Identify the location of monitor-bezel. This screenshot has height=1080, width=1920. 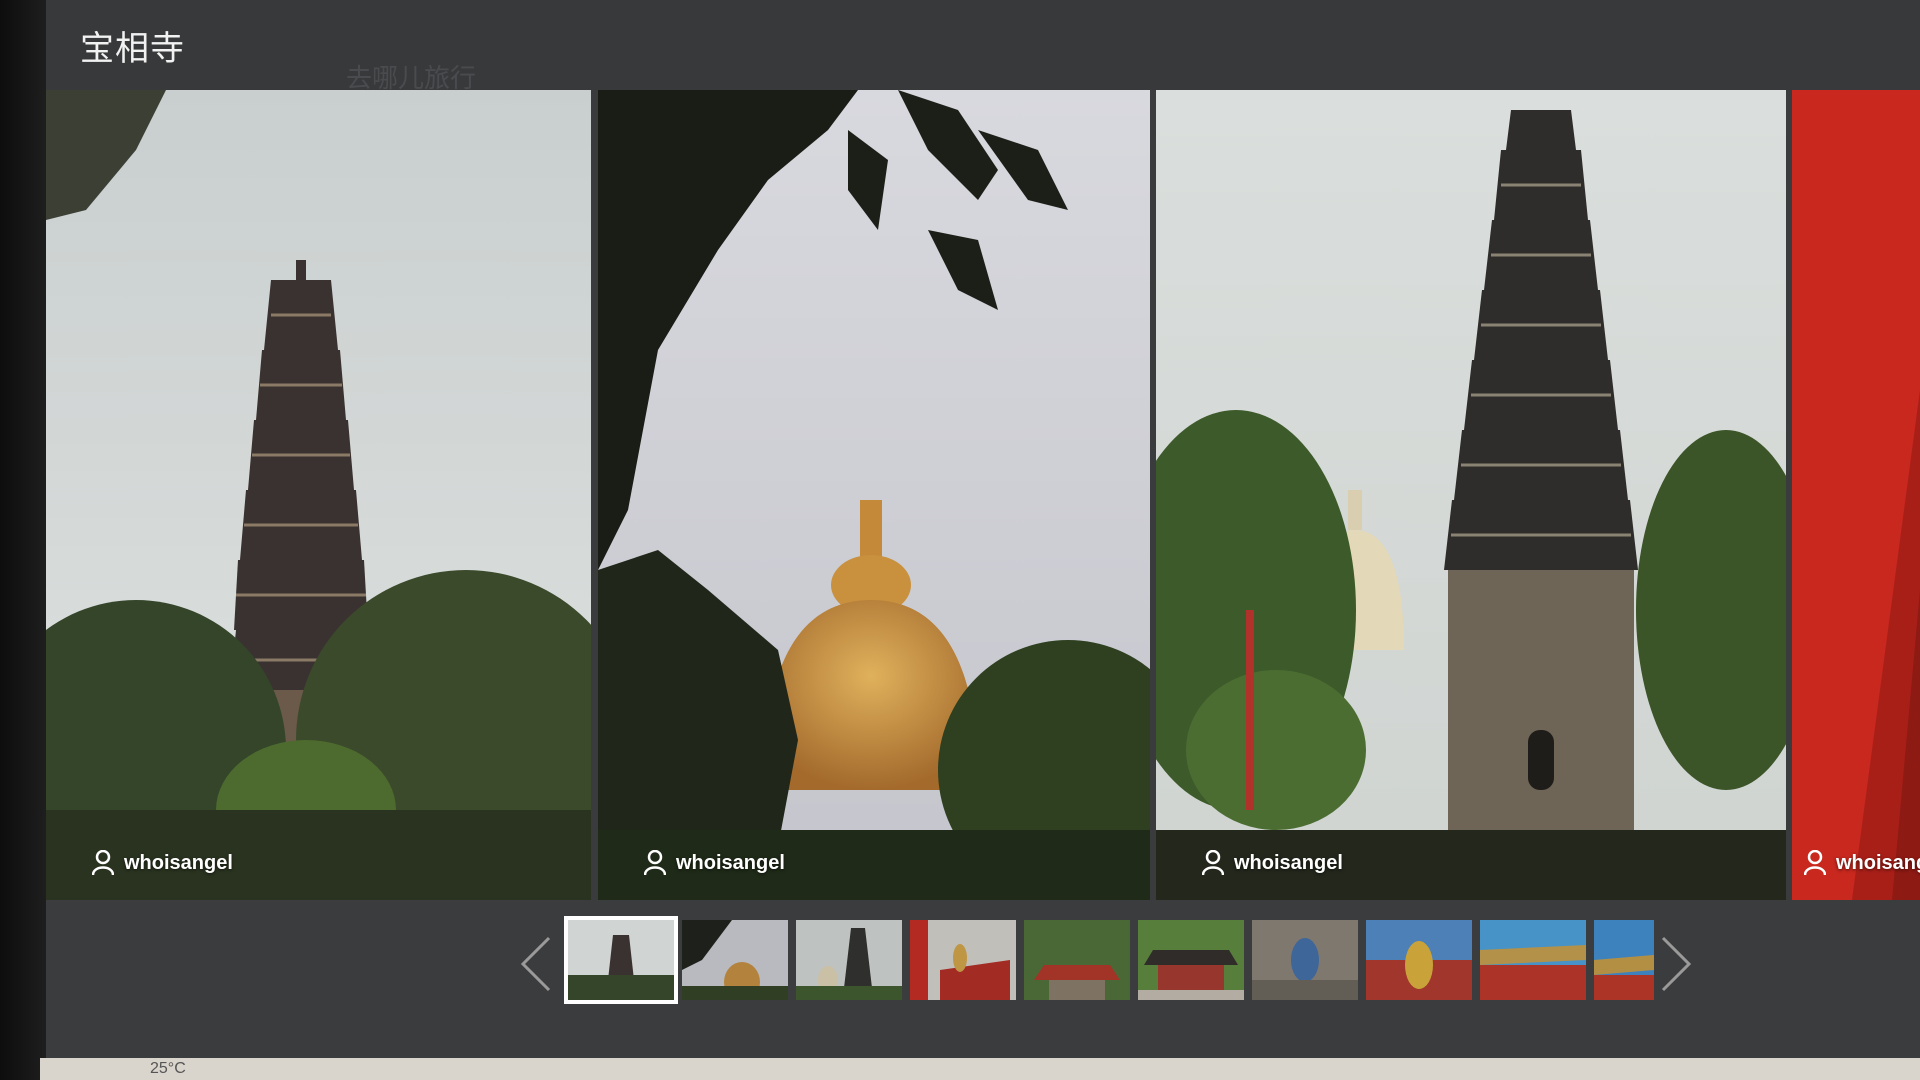
(23, 540).